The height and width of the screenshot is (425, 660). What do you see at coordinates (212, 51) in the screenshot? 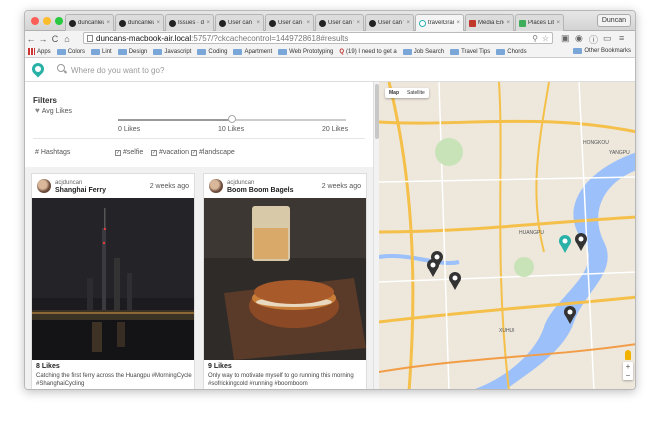
I see `bookmark-coding: Coding` at bounding box center [212, 51].